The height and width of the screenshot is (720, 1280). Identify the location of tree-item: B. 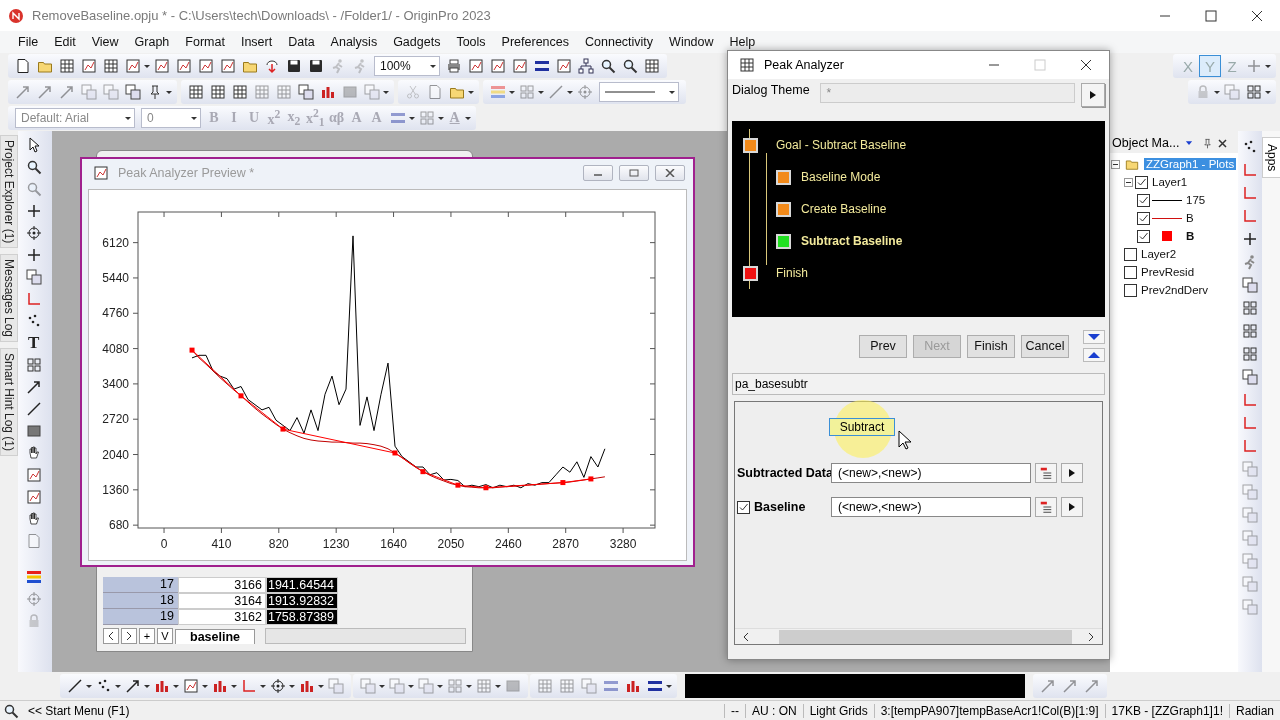
(1190, 236).